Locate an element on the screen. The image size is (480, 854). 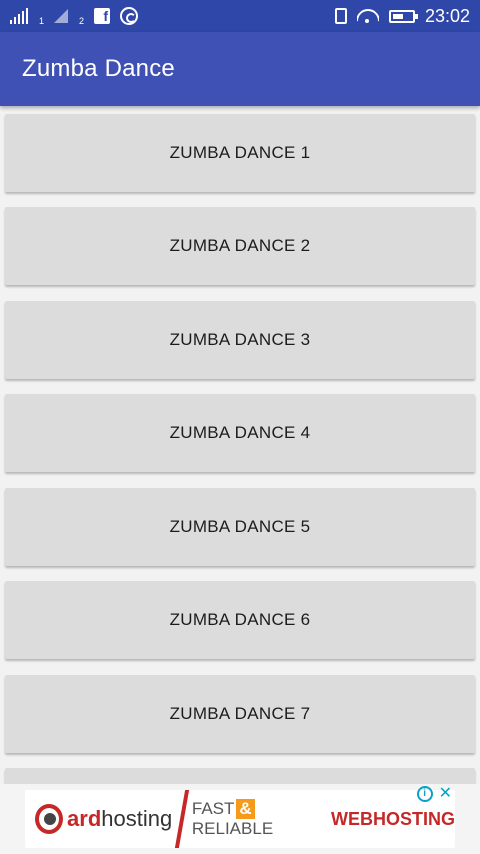
vibrate-icon is located at coordinates (340, 16).